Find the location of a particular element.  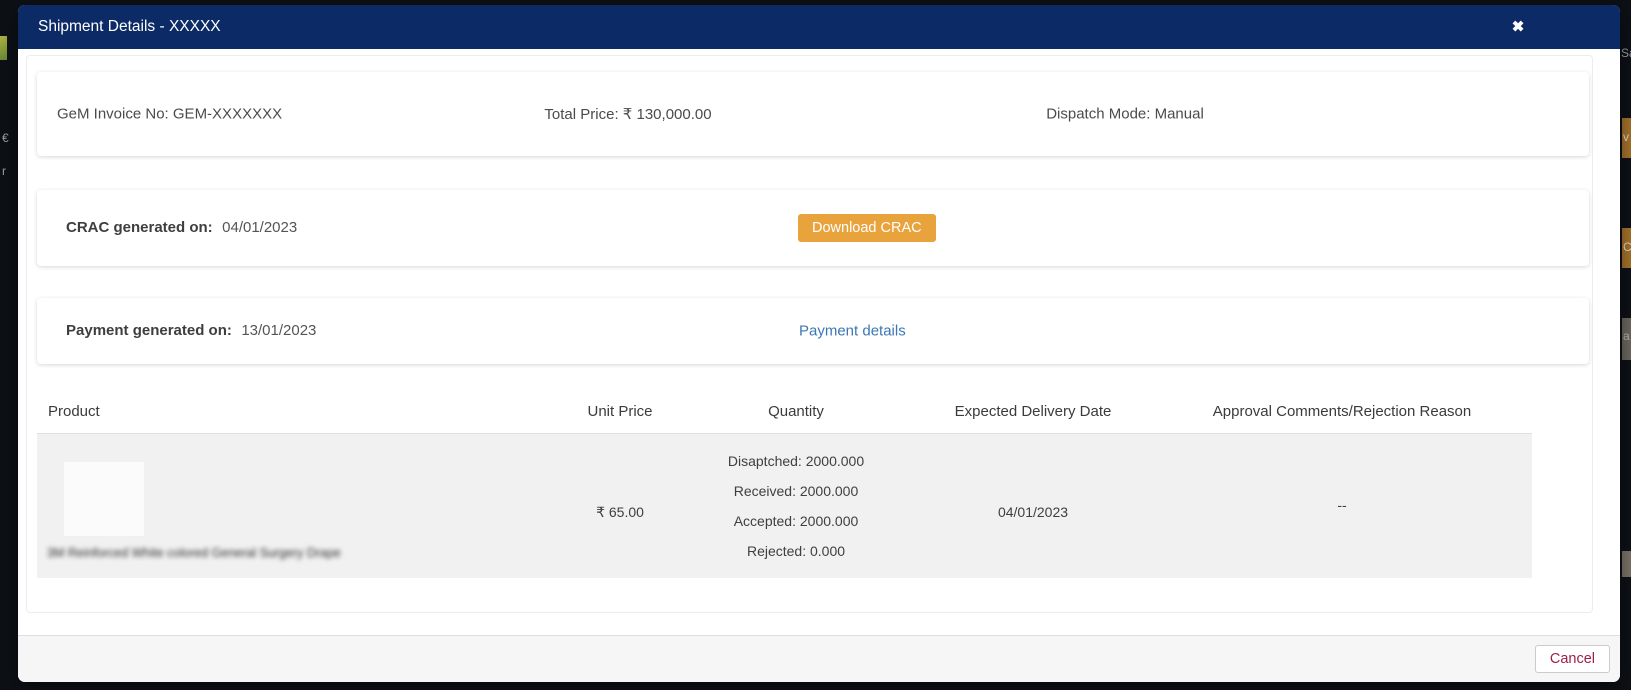

payment-label: Payment generated on: is located at coordinates (149, 330).